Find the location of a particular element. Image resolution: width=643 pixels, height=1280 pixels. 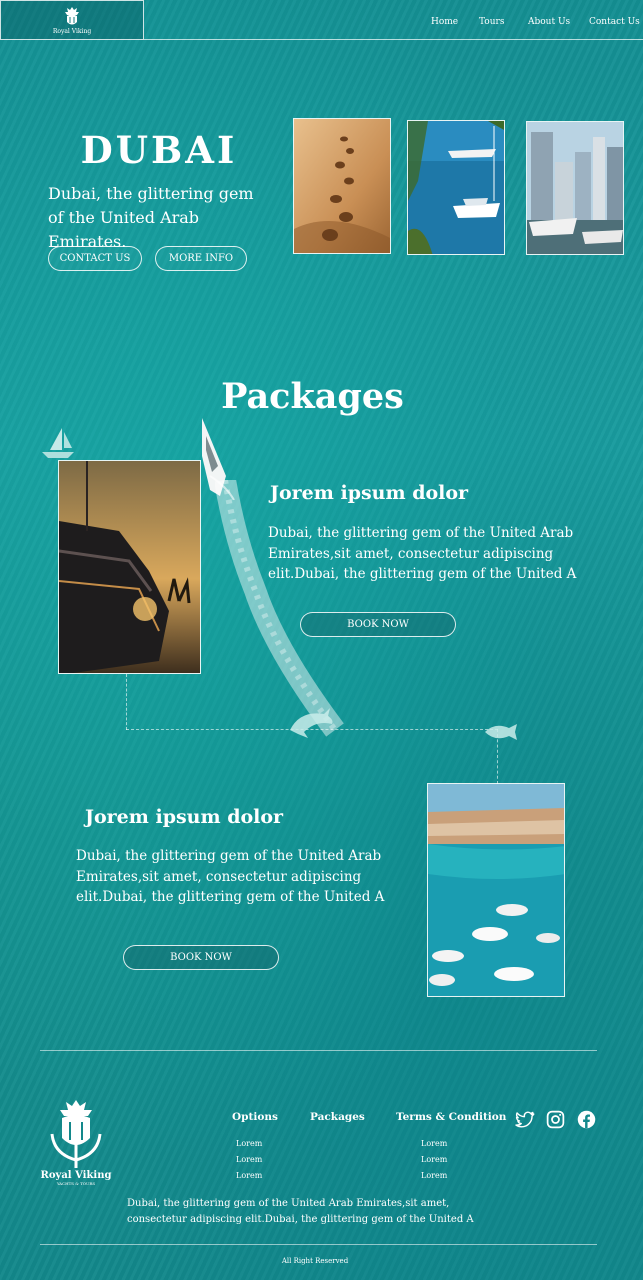

nav-tours: Tours is located at coordinates (491, 22).